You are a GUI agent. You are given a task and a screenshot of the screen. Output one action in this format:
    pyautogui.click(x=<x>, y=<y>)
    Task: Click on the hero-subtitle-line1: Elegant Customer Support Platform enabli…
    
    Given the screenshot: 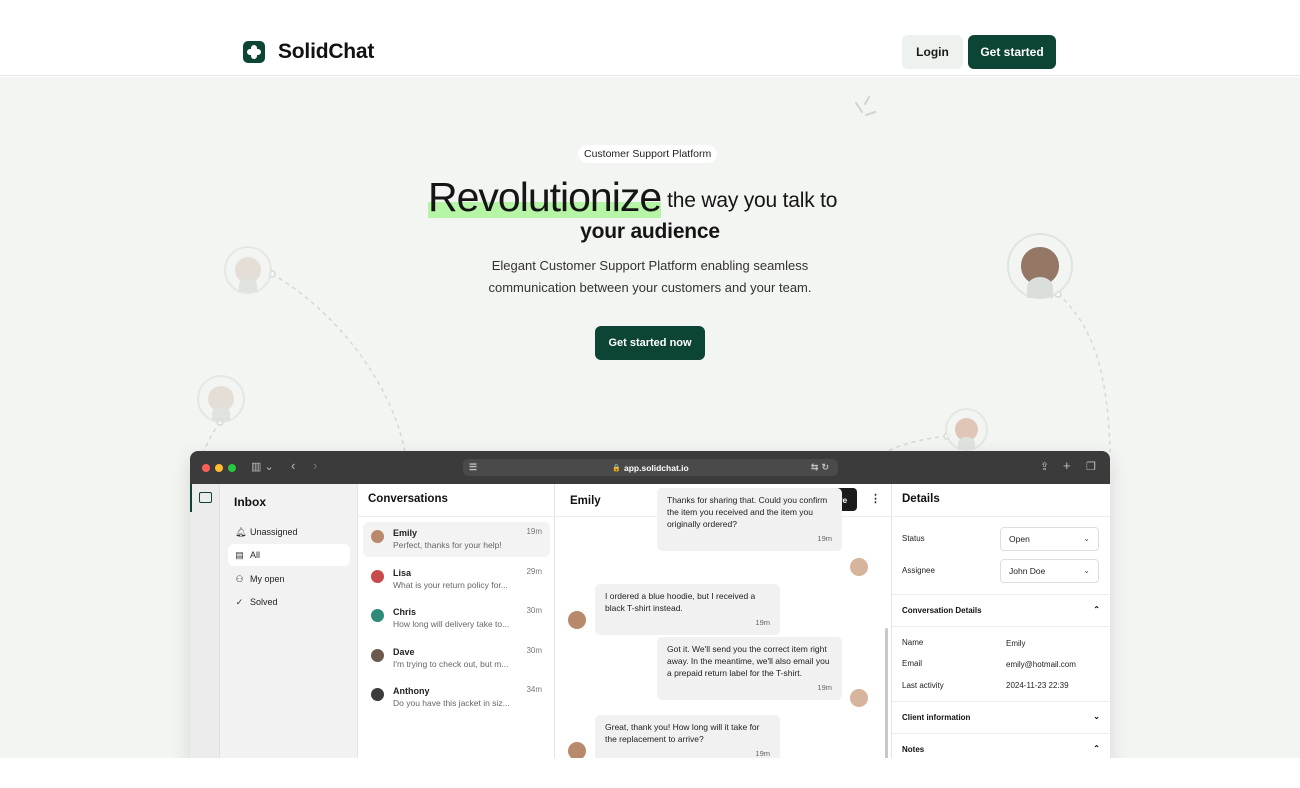 What is the action you would take?
    pyautogui.click(x=650, y=265)
    